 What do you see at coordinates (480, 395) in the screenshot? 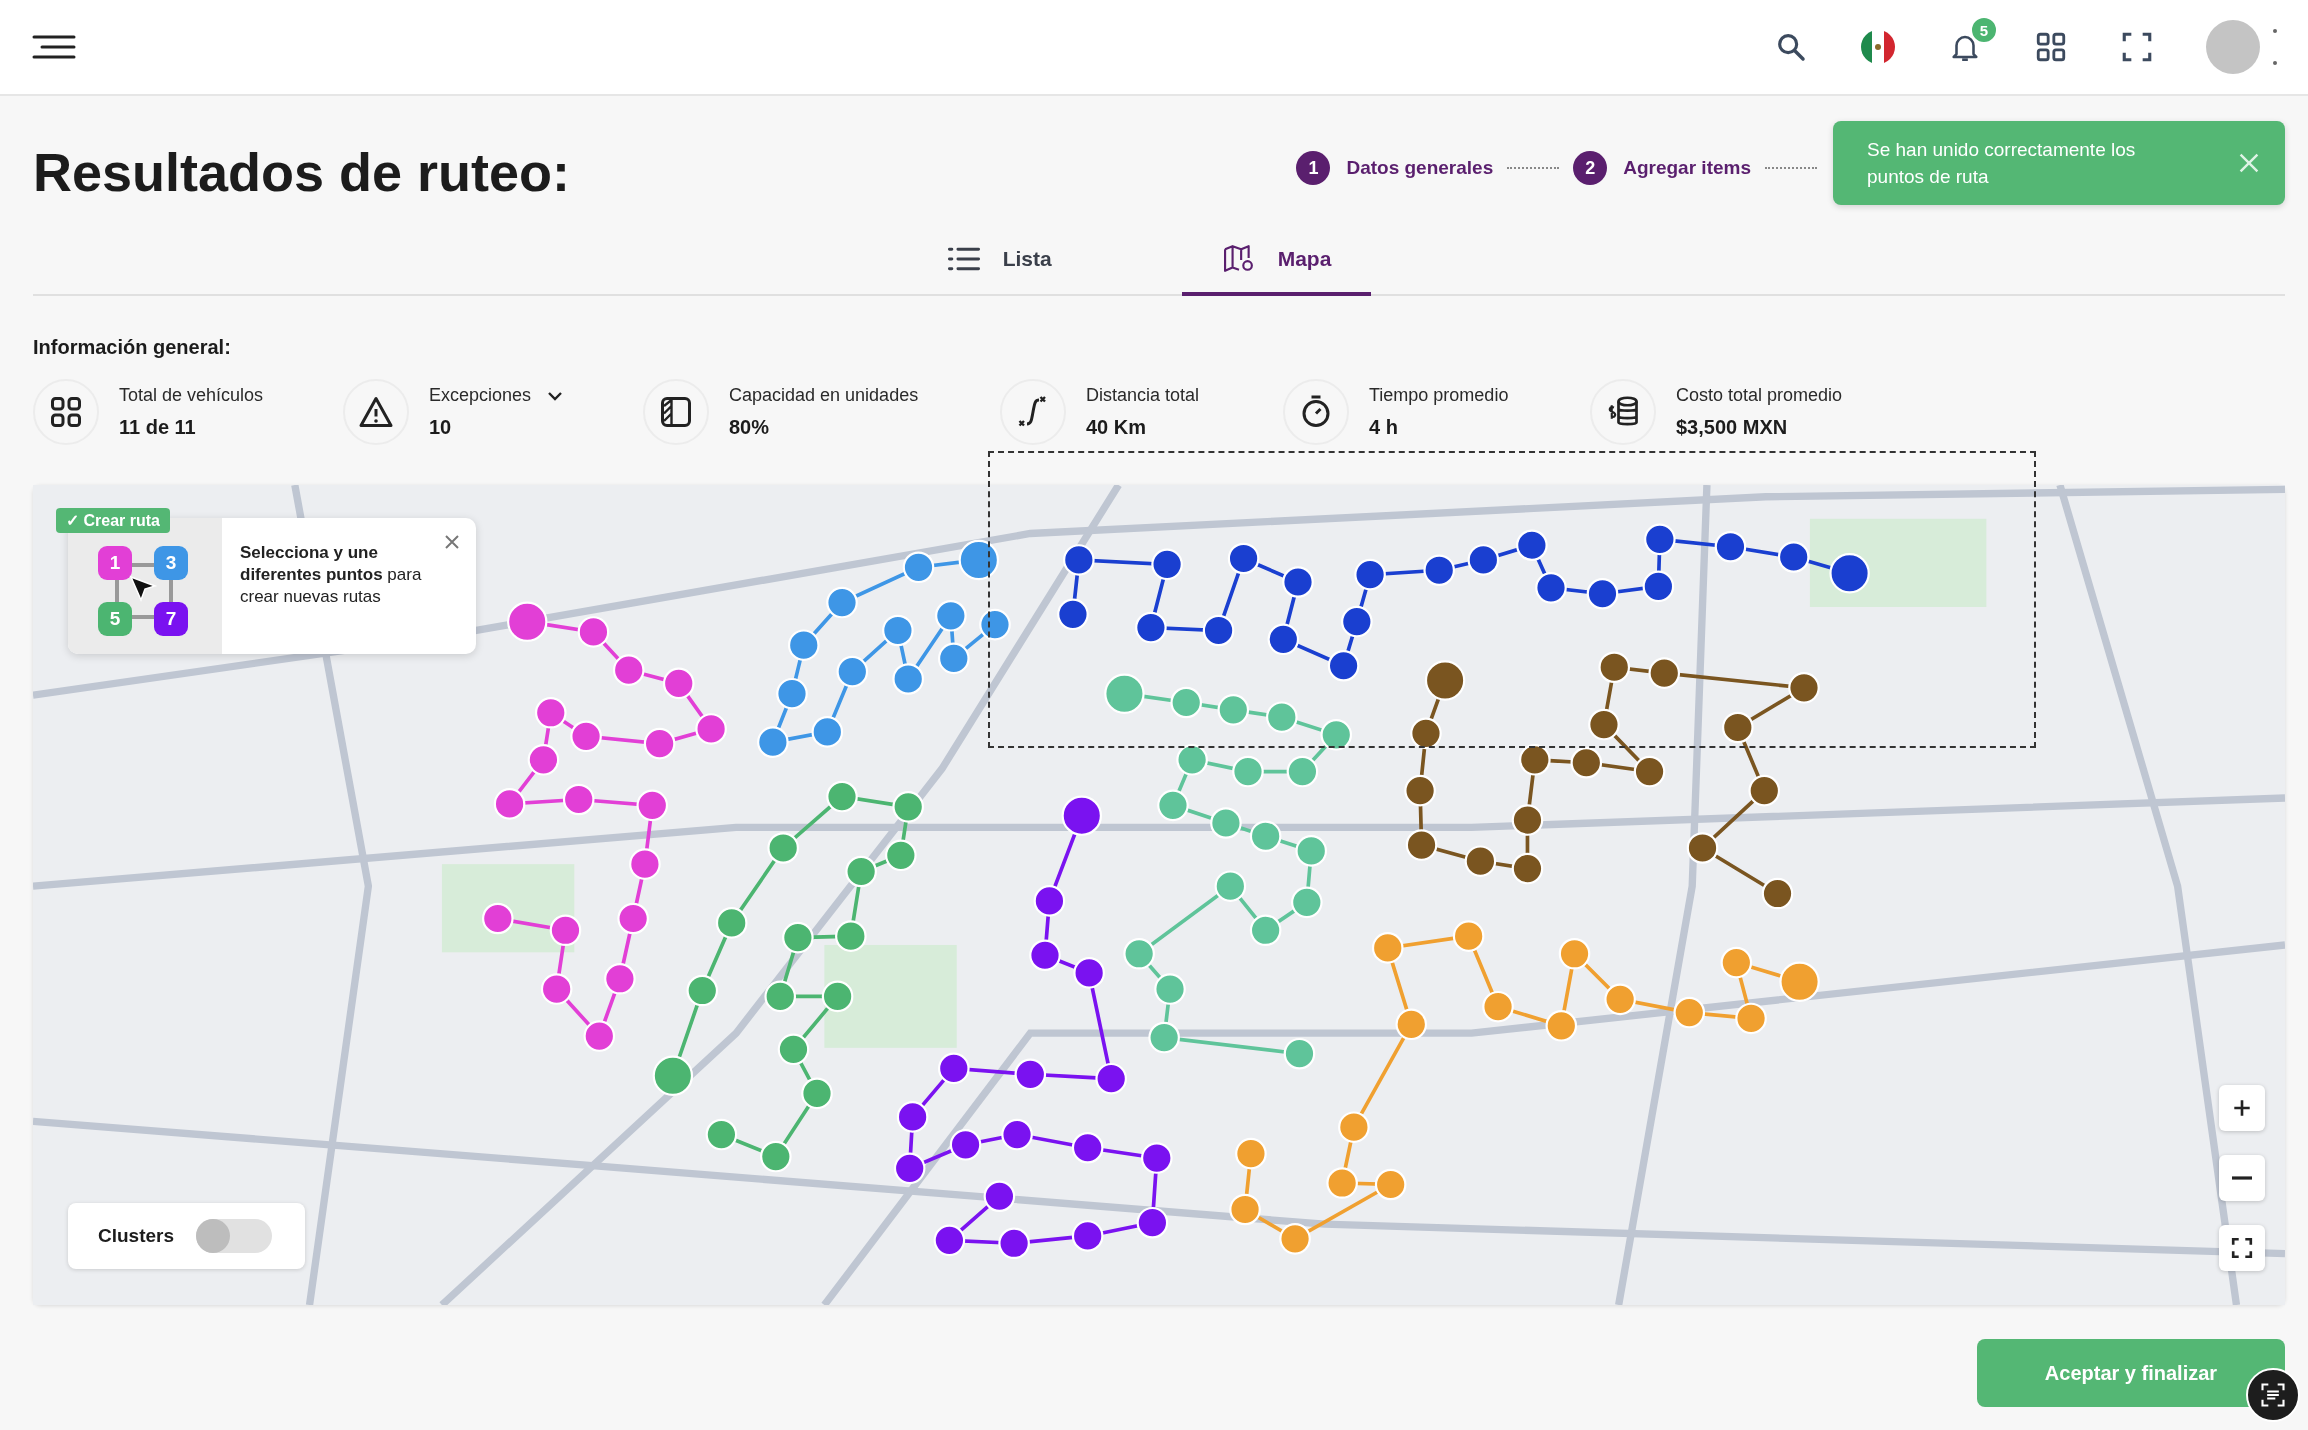
I see `stat-label: Excepciones` at bounding box center [480, 395].